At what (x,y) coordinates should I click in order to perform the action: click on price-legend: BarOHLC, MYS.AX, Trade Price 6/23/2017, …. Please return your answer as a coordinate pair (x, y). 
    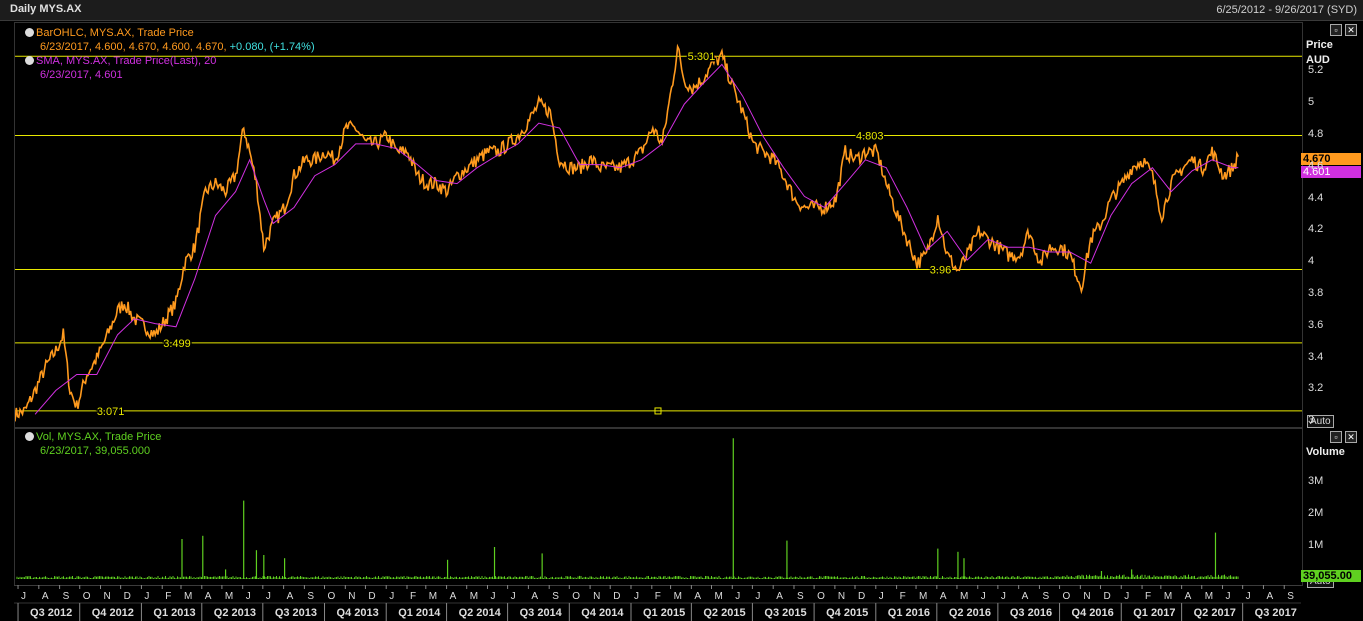
    Looking at the image, I should click on (170, 54).